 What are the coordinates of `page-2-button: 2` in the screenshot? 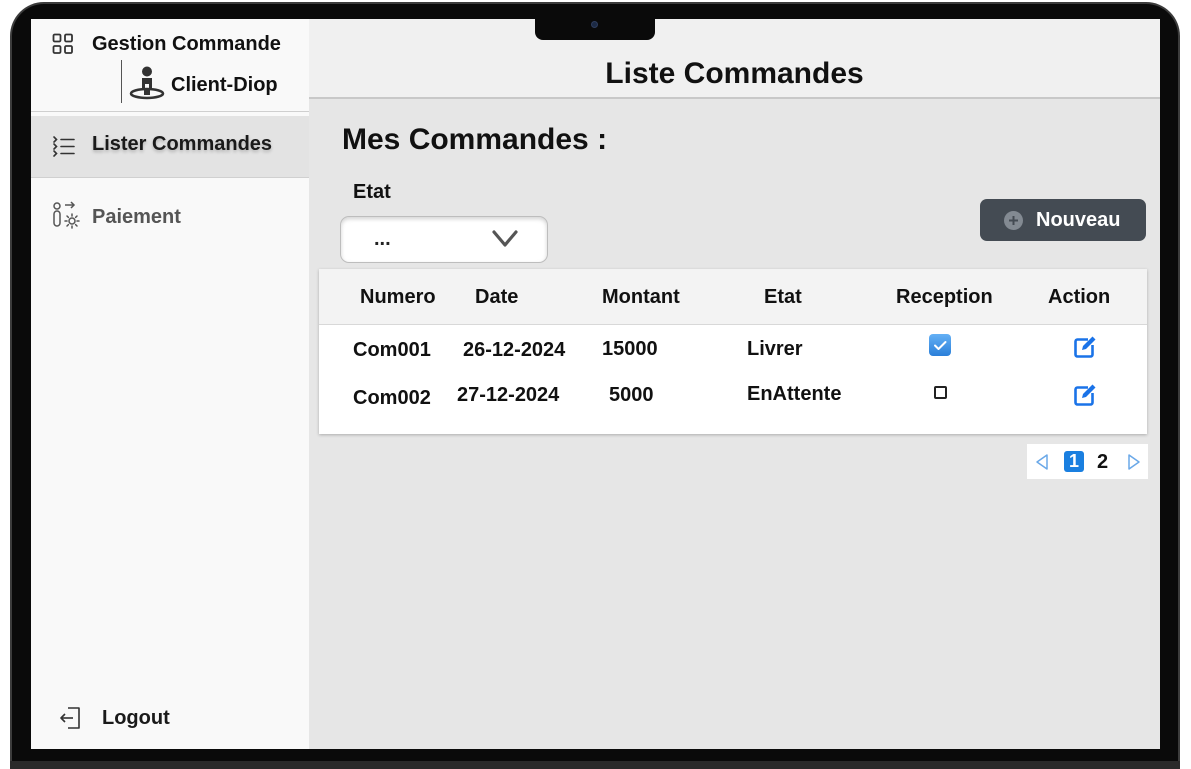 It's located at (1102, 462).